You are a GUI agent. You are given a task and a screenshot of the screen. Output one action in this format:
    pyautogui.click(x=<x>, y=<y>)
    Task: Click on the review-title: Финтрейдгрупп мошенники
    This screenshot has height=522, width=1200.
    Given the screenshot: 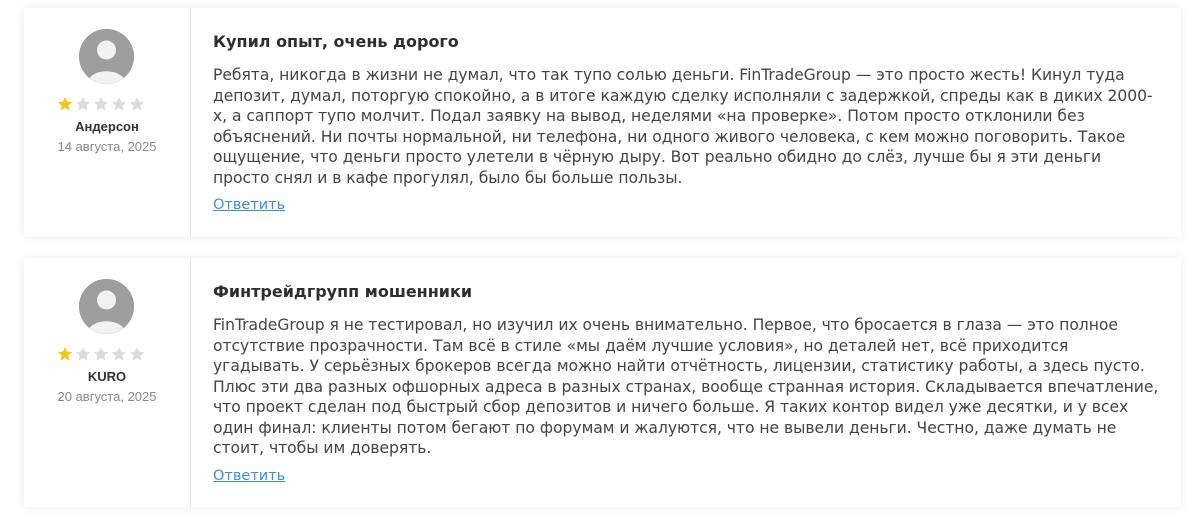 What is the action you would take?
    pyautogui.click(x=343, y=291)
    